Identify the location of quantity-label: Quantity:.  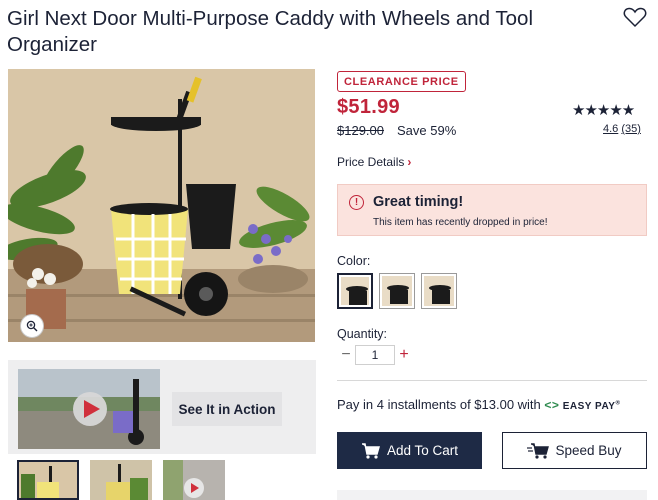
(362, 334).